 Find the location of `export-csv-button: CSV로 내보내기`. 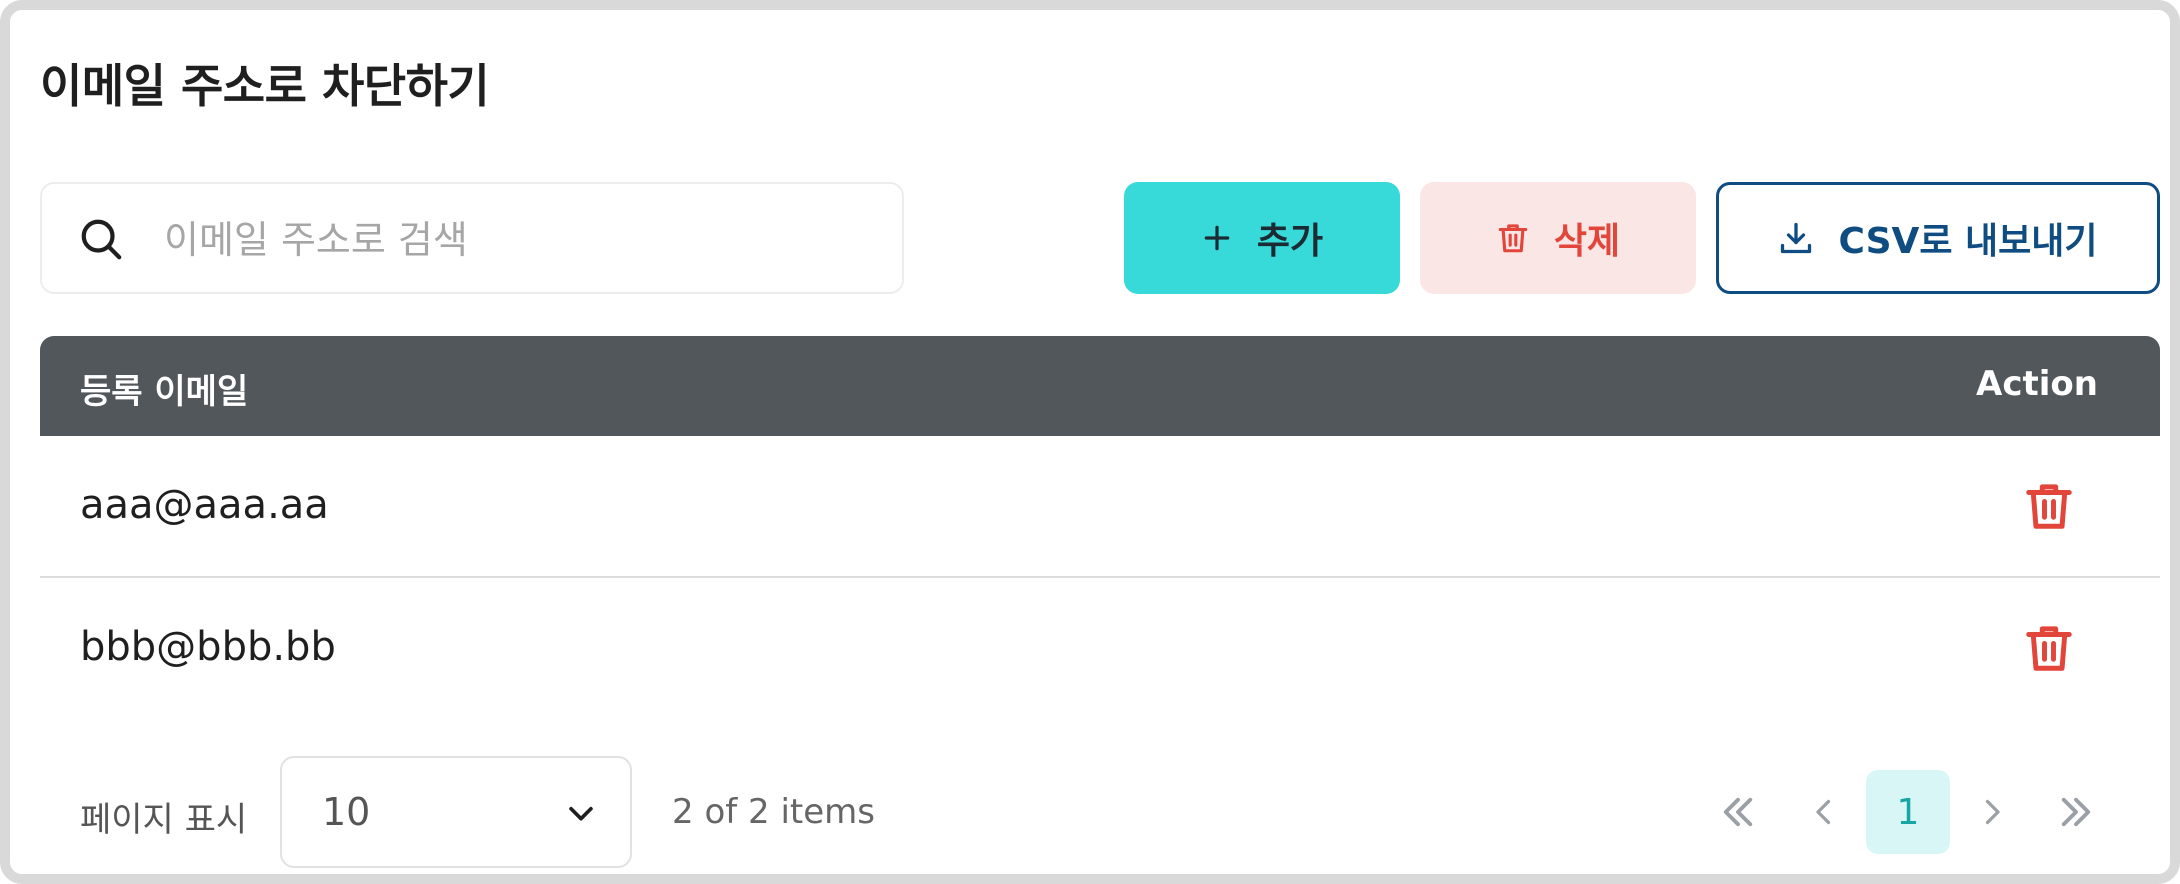

export-csv-button: CSV로 내보내기 is located at coordinates (1938, 238).